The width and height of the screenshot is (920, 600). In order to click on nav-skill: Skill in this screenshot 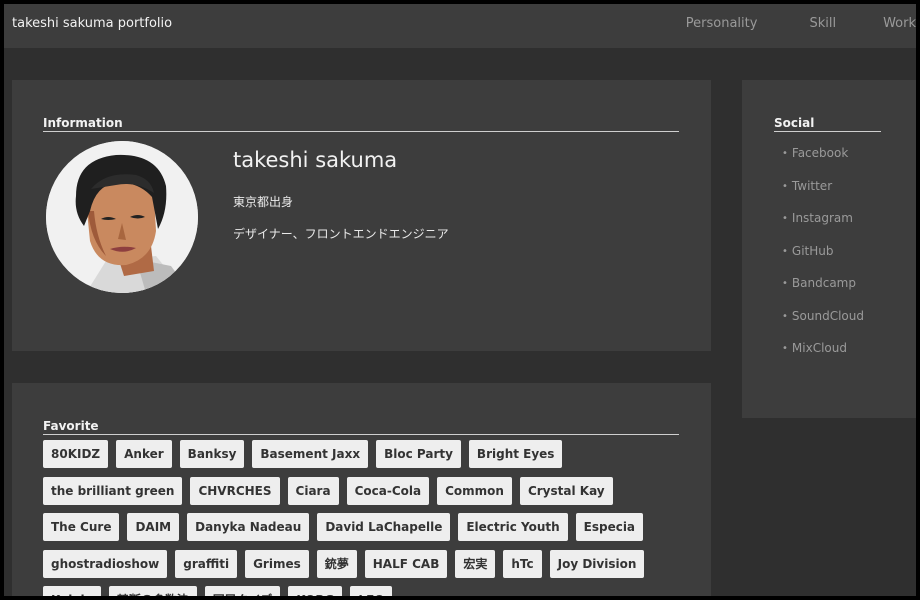, I will do `click(822, 23)`.